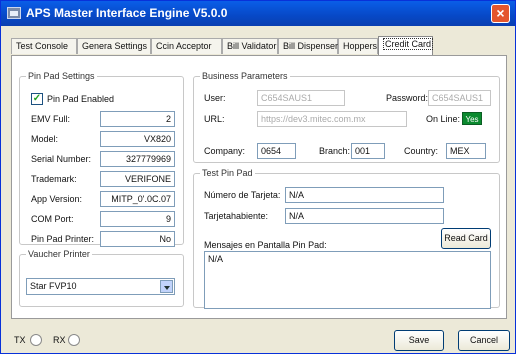 This screenshot has width=516, height=354. What do you see at coordinates (137, 219) in the screenshot?
I see `com-port-field: 9` at bounding box center [137, 219].